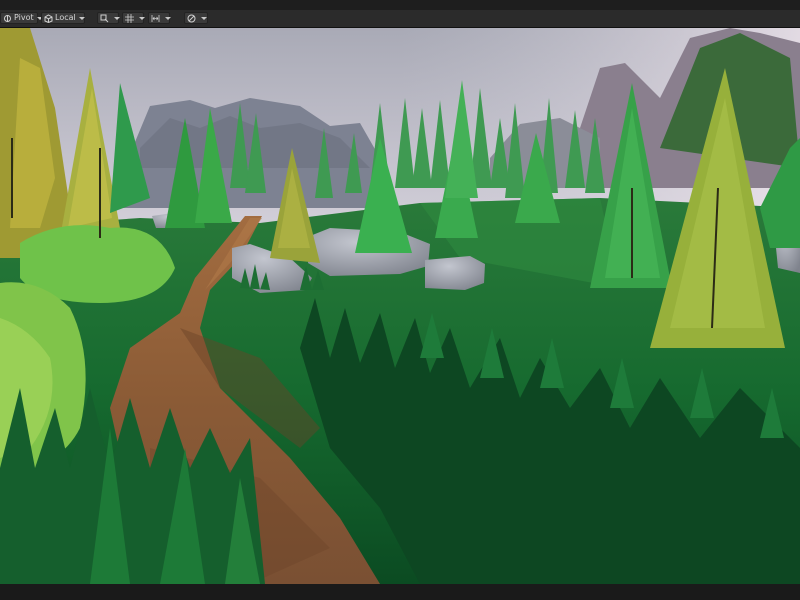  I want to click on increment-snap-icon, so click(155, 18).